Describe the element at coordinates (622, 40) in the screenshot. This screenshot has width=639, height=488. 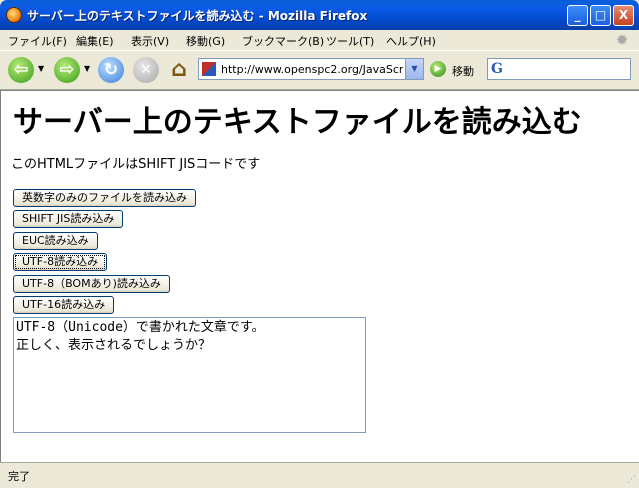
I see `throbber-icon: ✹` at that location.